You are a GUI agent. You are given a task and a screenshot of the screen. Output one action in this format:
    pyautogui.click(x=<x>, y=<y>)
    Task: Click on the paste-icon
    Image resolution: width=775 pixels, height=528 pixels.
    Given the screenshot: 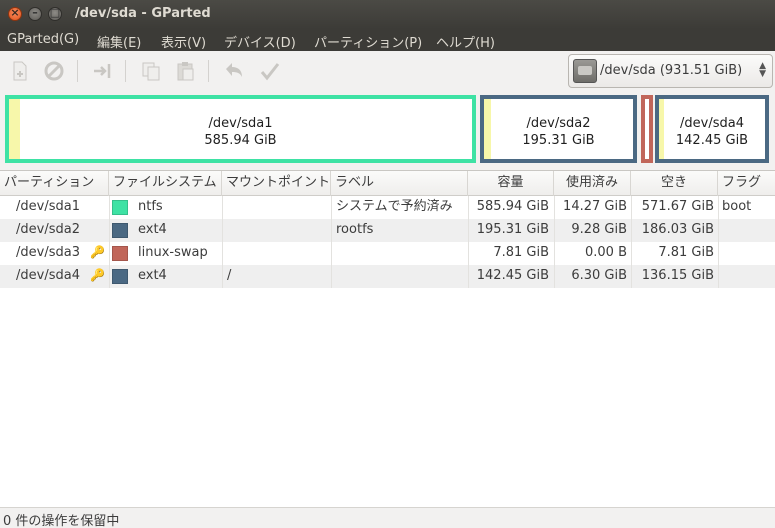 What is the action you would take?
    pyautogui.click(x=185, y=71)
    